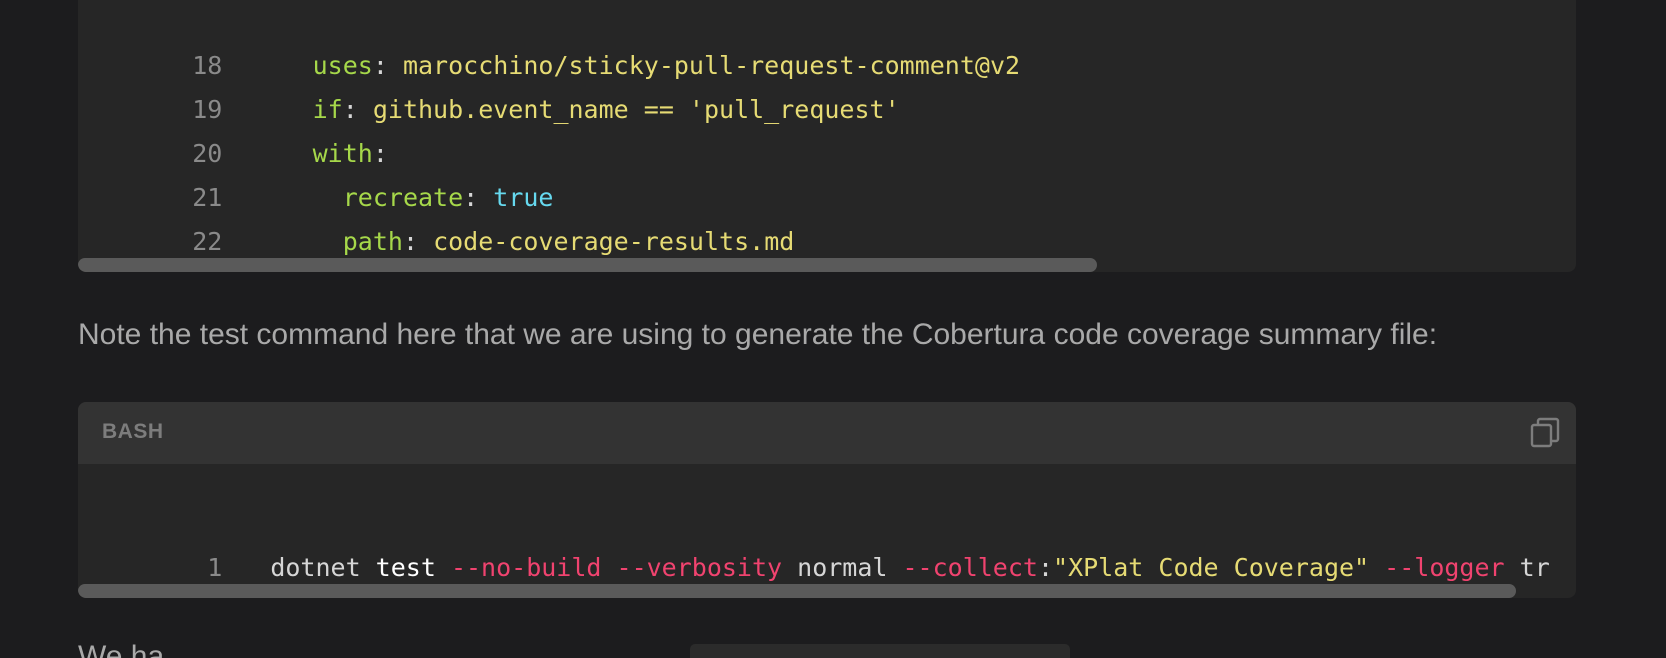 This screenshot has width=1666, height=658. What do you see at coordinates (1211, 567) in the screenshot?
I see `code-token: "XPlat Code Coverage"` at bounding box center [1211, 567].